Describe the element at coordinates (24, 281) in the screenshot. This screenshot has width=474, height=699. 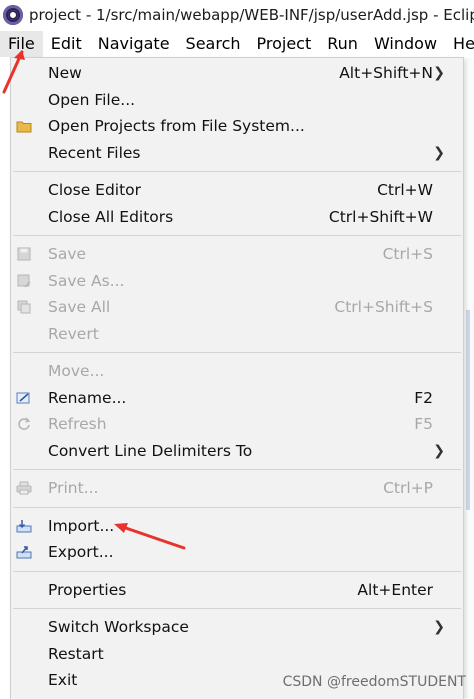
I see `save-as-icon` at that location.